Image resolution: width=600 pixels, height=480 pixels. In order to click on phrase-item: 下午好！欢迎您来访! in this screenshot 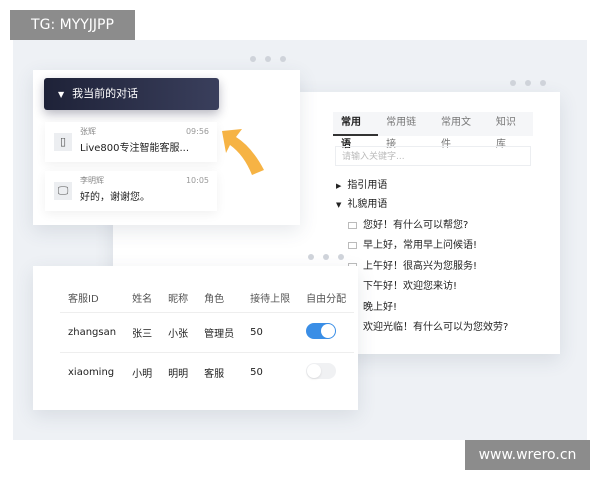, I will do `click(402, 284)`.